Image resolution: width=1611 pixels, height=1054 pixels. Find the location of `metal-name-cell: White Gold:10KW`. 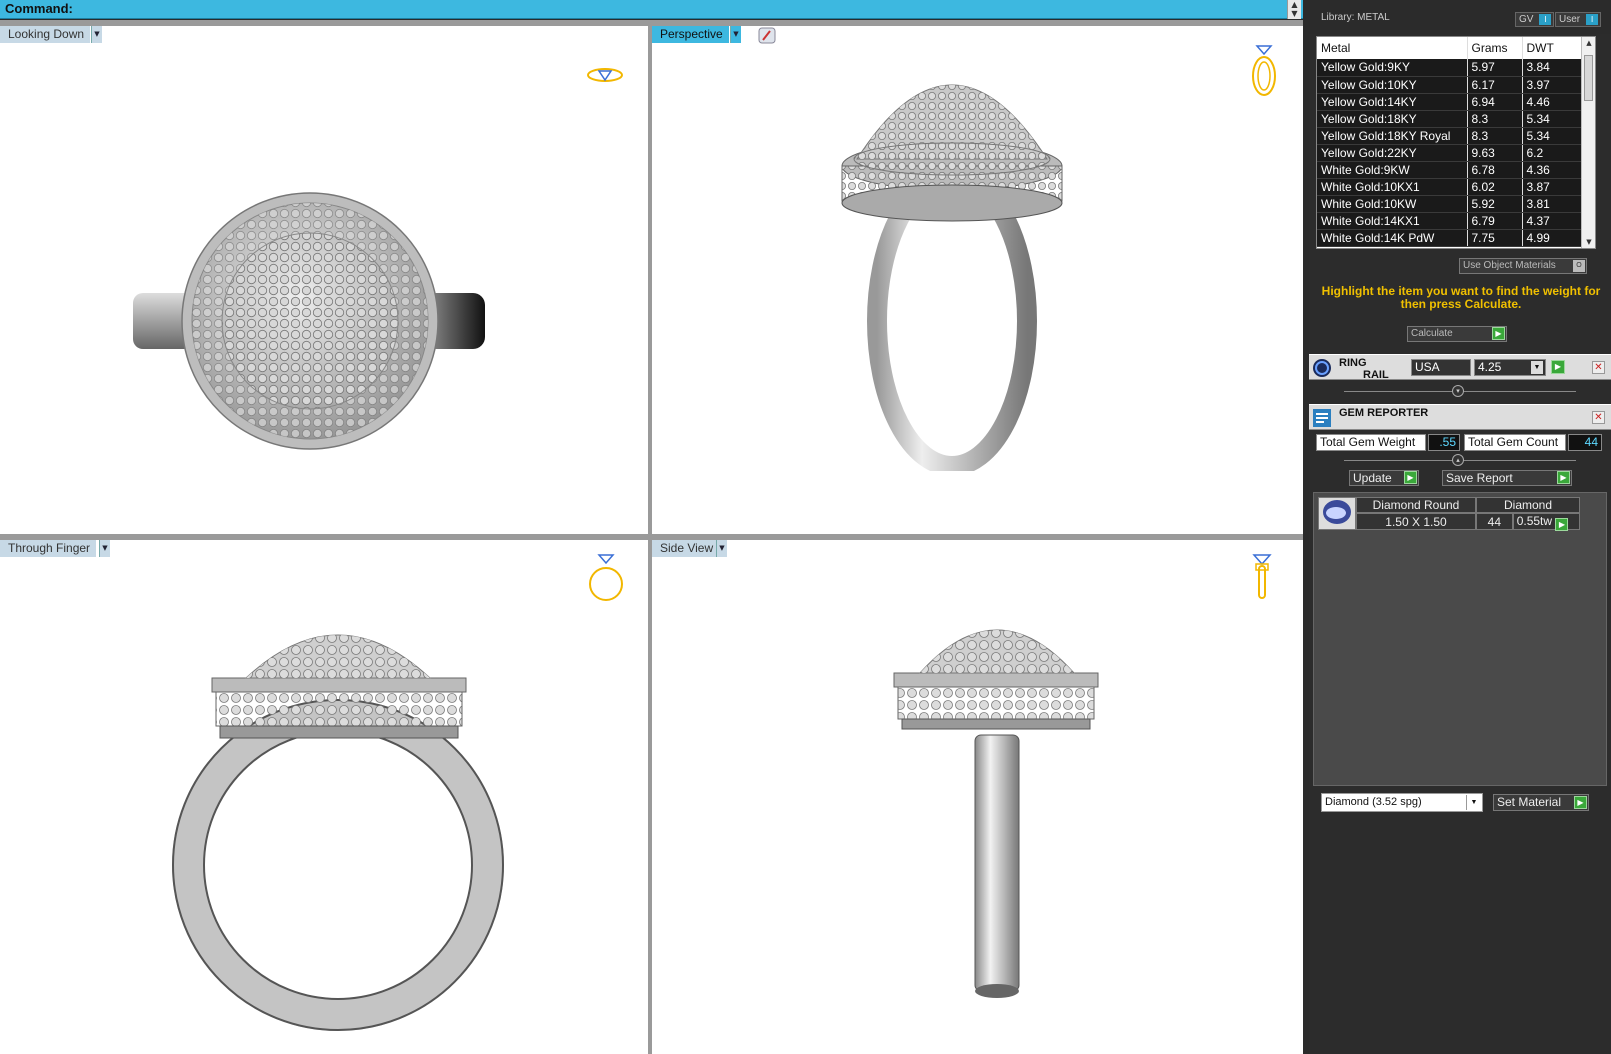

metal-name-cell: White Gold:10KW is located at coordinates (1392, 204).